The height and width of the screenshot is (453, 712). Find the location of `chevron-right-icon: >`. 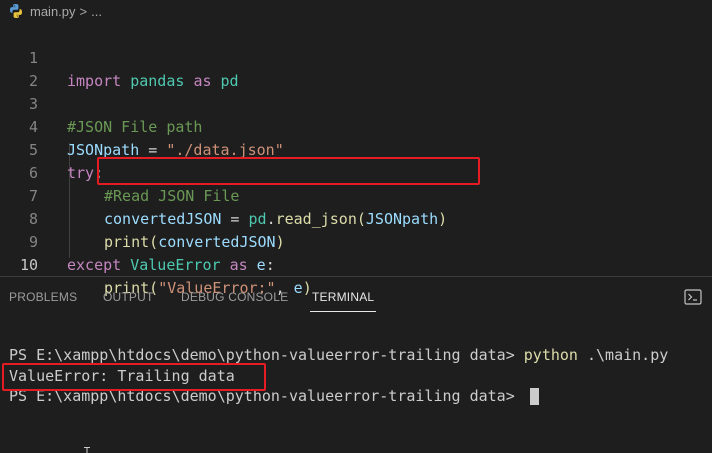

chevron-right-icon: > is located at coordinates (83, 11).